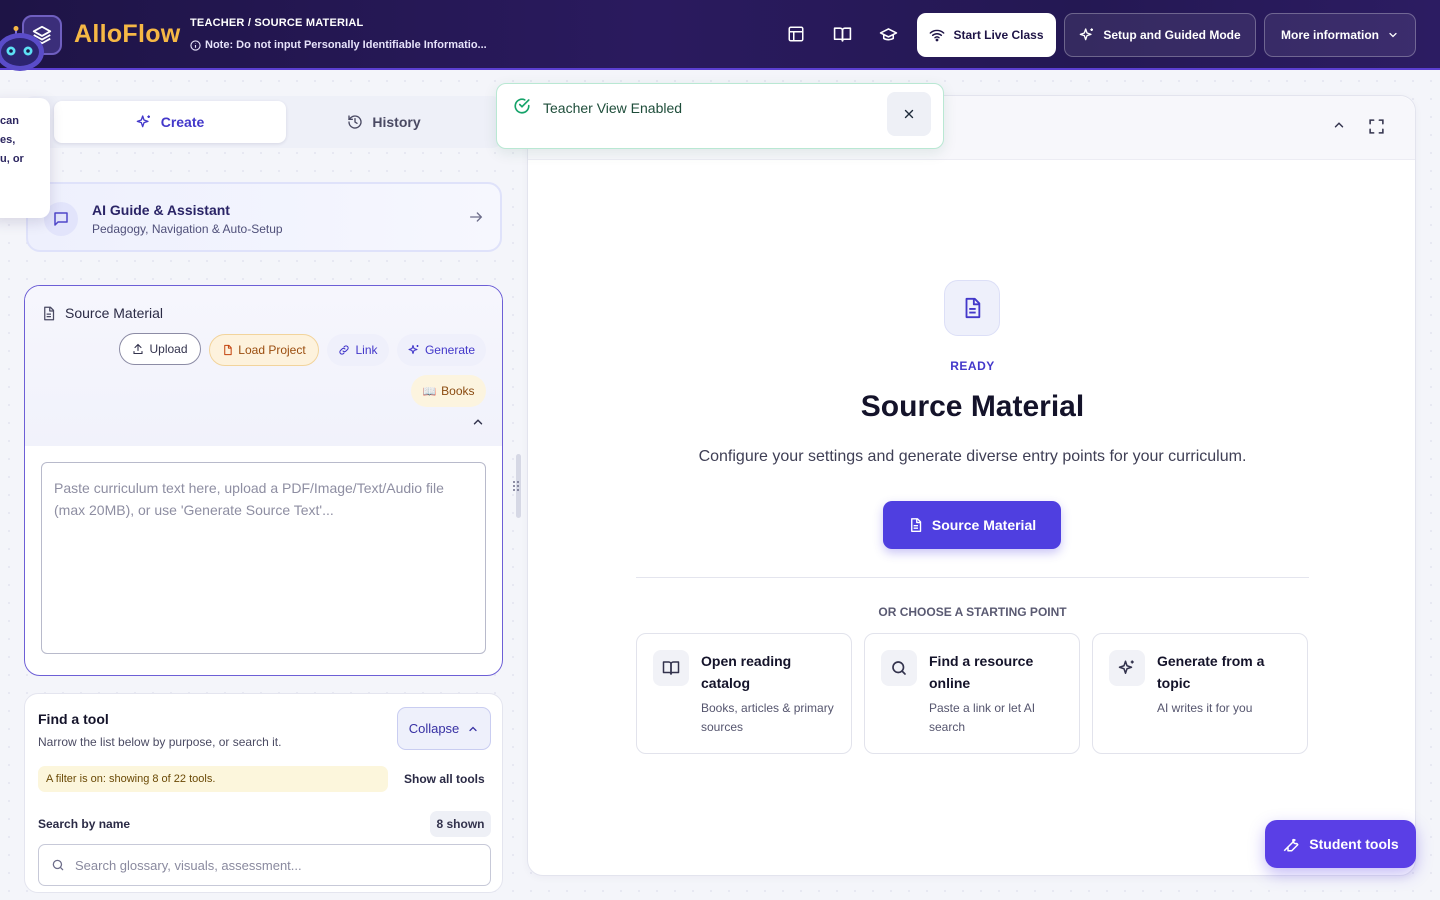 This screenshot has height=900, width=1440. I want to click on robot-mascot-icon, so click(26, 51).